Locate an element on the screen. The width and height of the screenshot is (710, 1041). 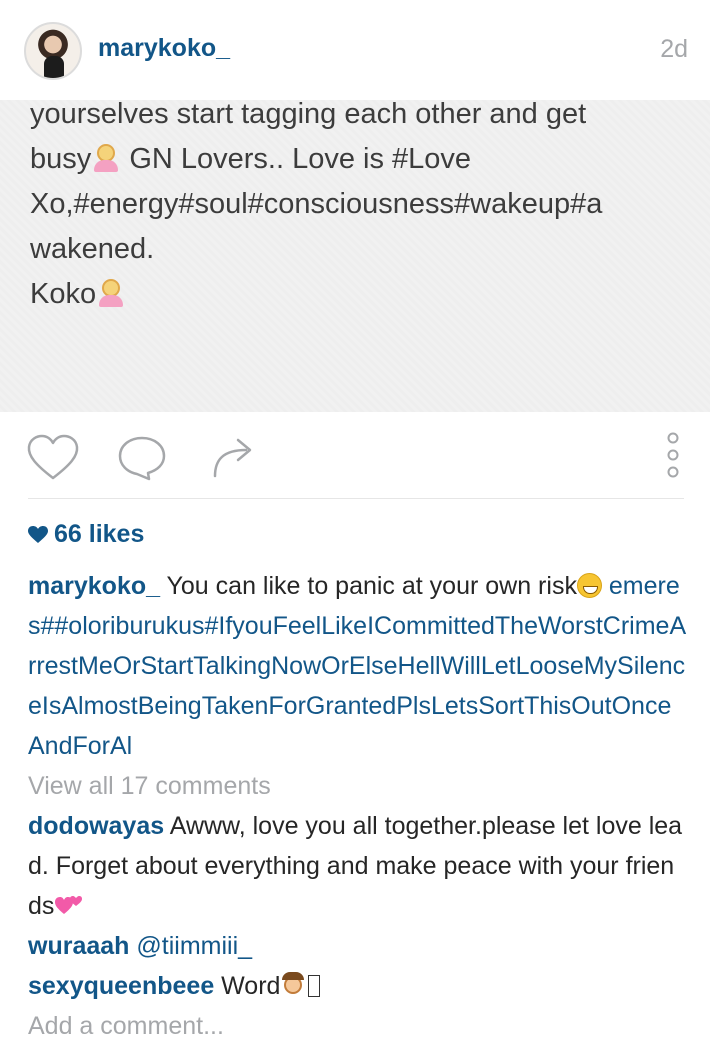
image-text-line-5: Koko is located at coordinates (63, 294).